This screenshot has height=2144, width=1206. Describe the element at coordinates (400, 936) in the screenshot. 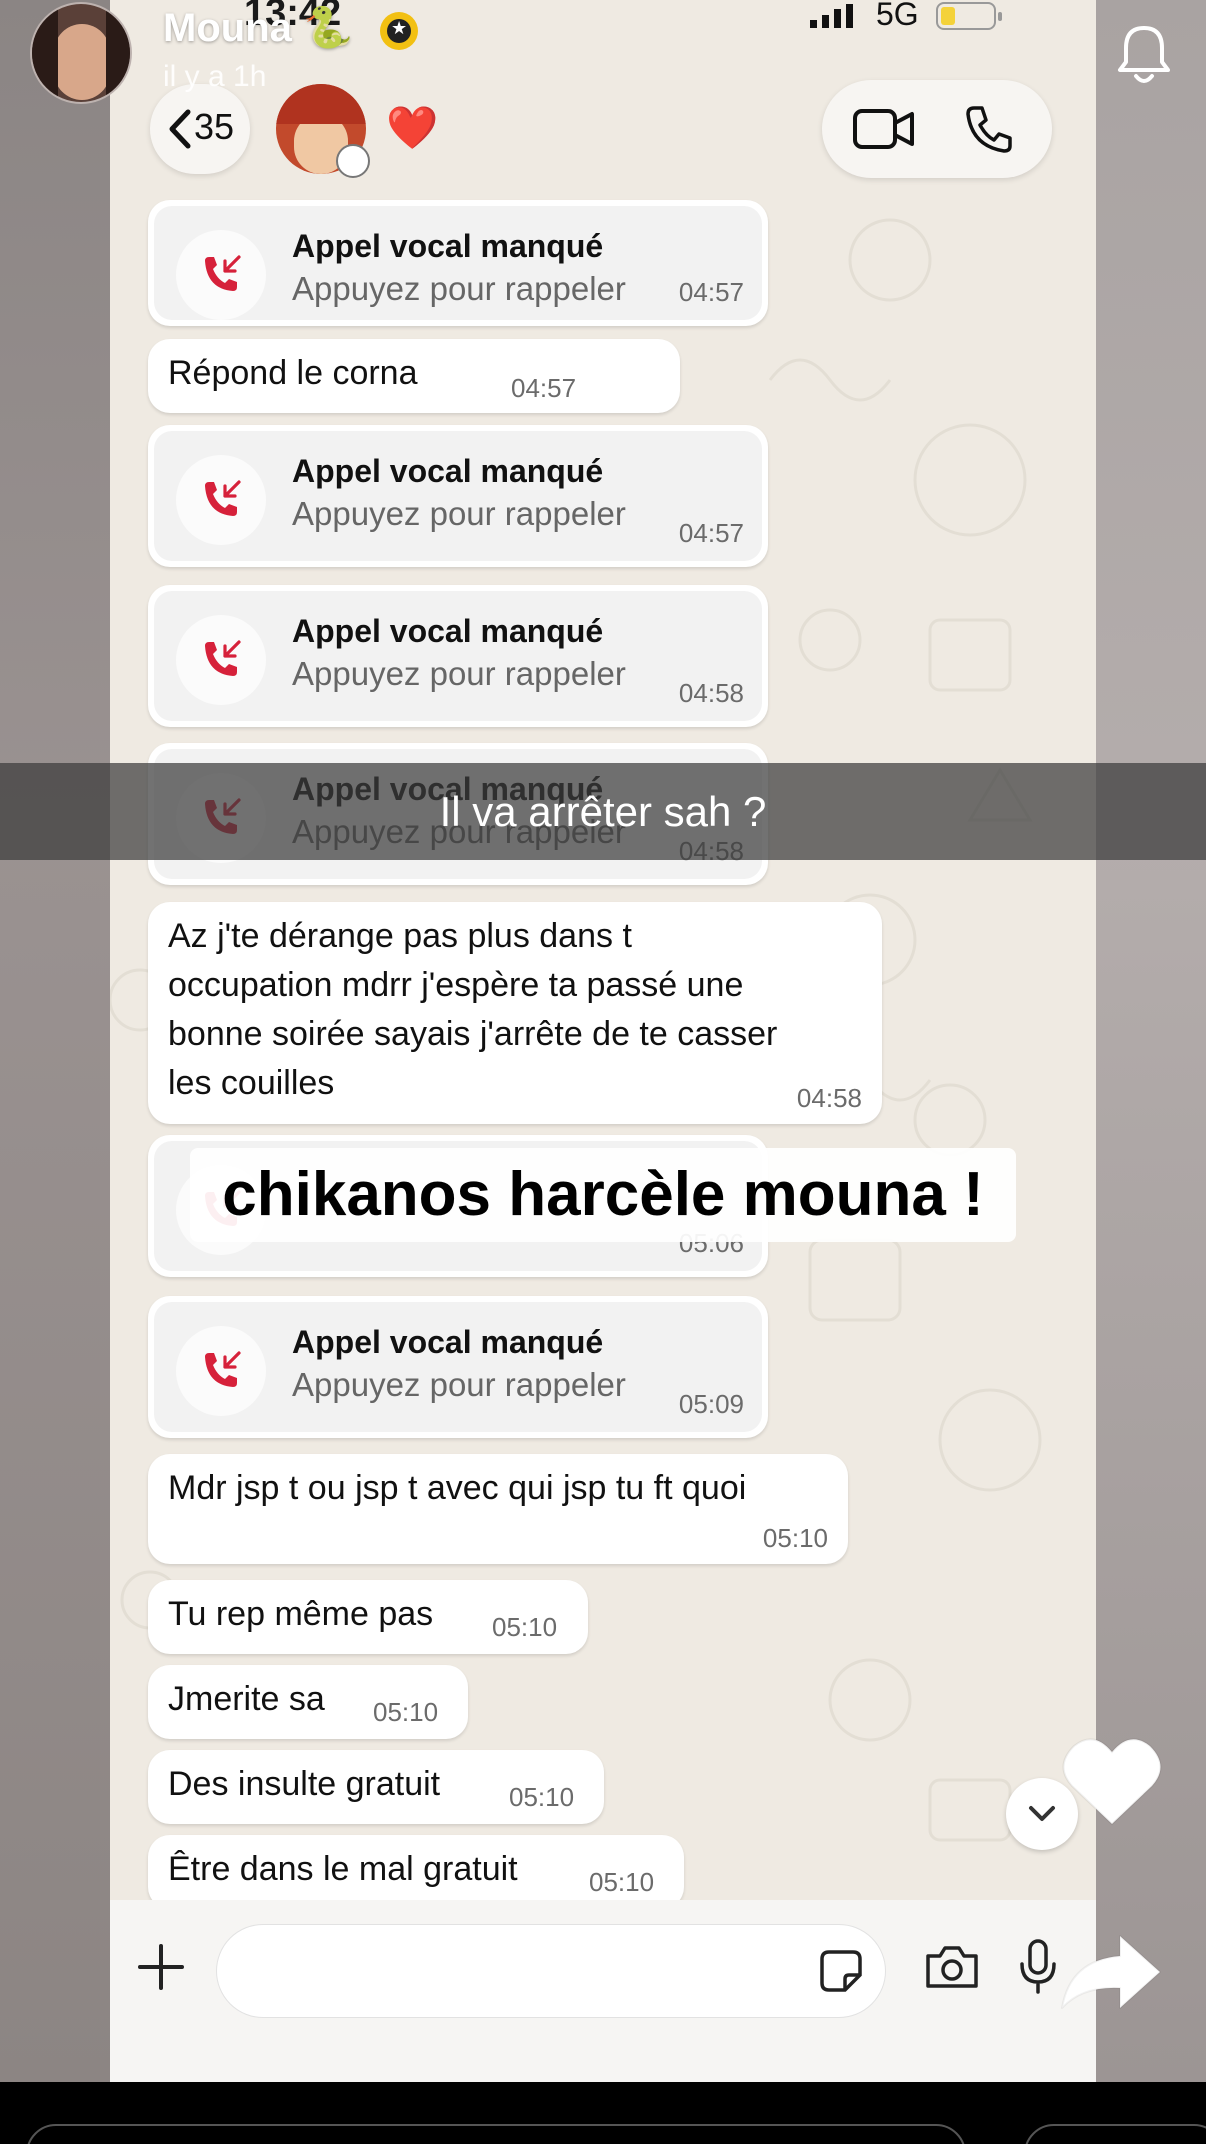

I see `message-line: Az j'te dérange pas plus dans t` at that location.